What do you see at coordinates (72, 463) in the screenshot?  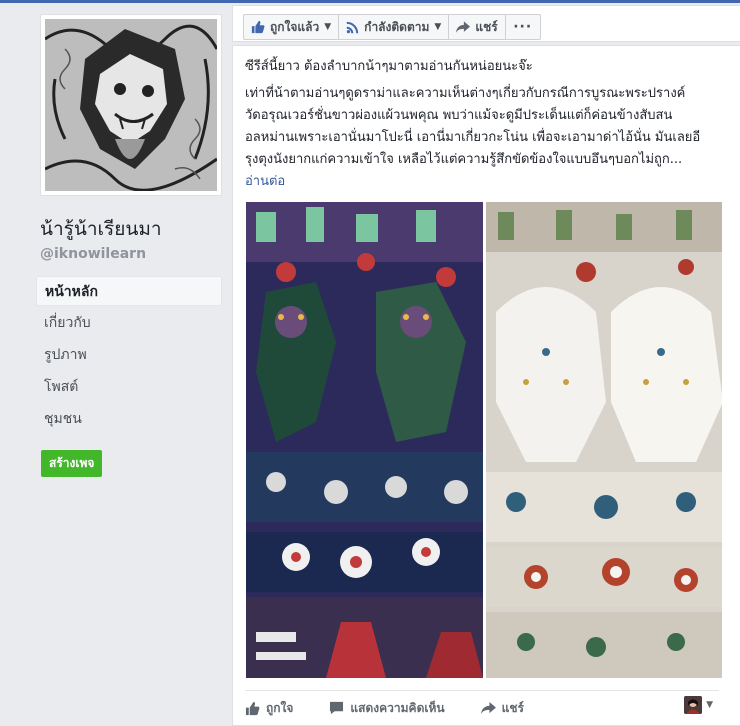 I see `create-page-button: สร้างเพจ` at bounding box center [72, 463].